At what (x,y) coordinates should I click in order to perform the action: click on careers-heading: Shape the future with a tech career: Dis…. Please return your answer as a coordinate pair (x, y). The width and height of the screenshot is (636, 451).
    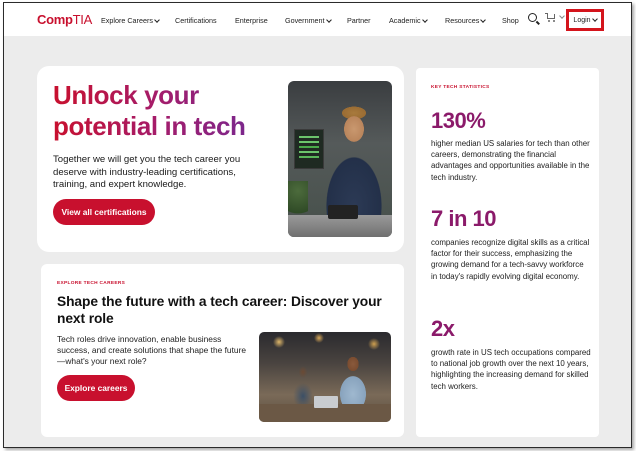
    Looking at the image, I should click on (219, 310).